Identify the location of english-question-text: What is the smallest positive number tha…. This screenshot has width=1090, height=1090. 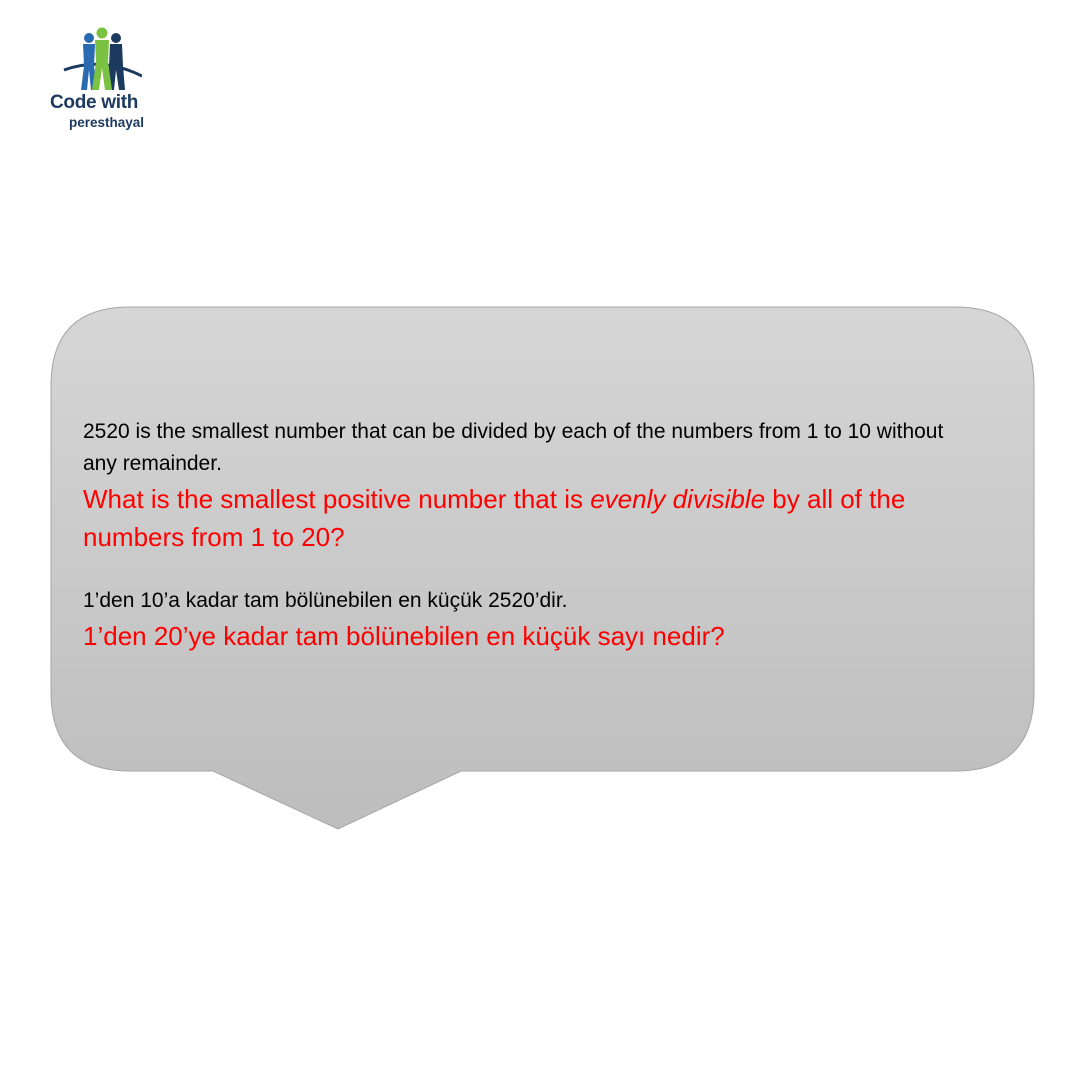
(533, 518).